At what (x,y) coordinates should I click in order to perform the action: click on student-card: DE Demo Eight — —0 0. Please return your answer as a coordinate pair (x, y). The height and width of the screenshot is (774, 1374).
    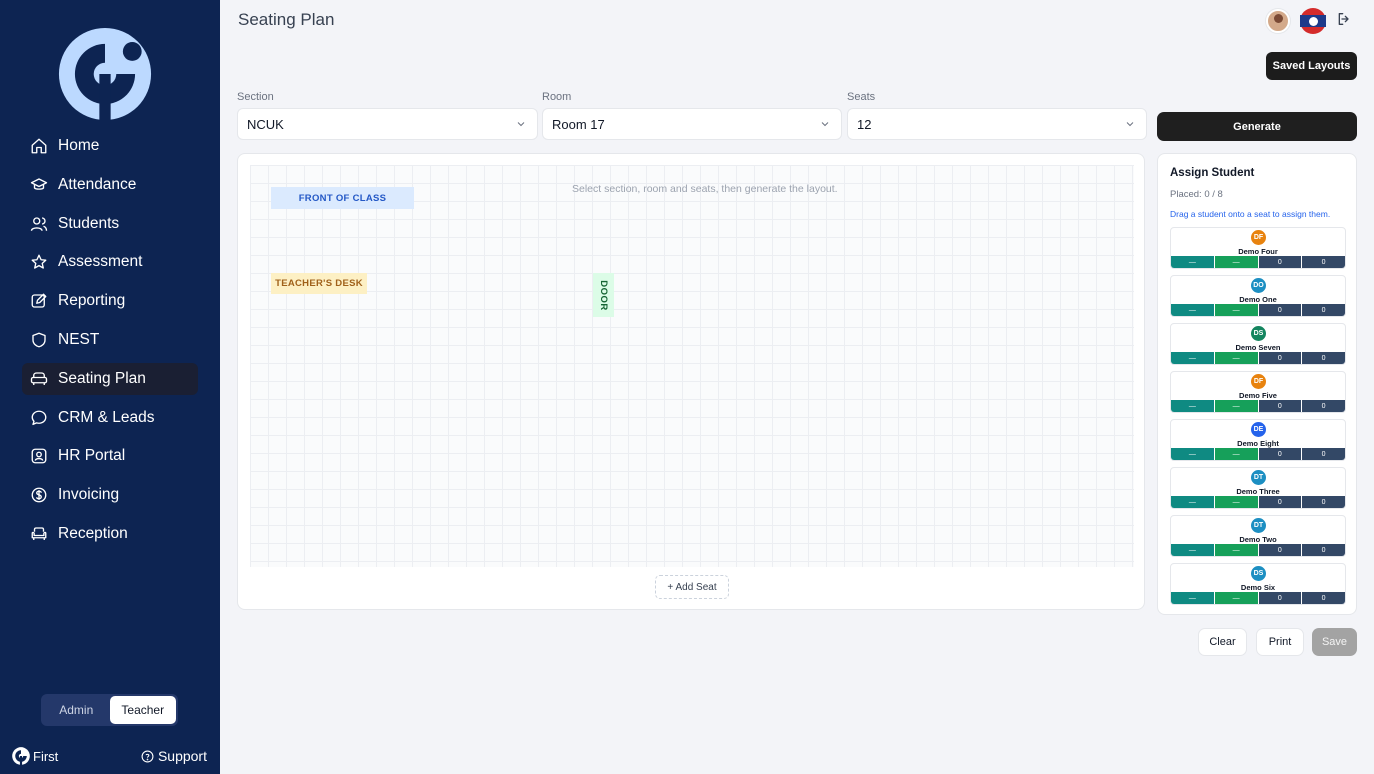
    Looking at the image, I should click on (1258, 440).